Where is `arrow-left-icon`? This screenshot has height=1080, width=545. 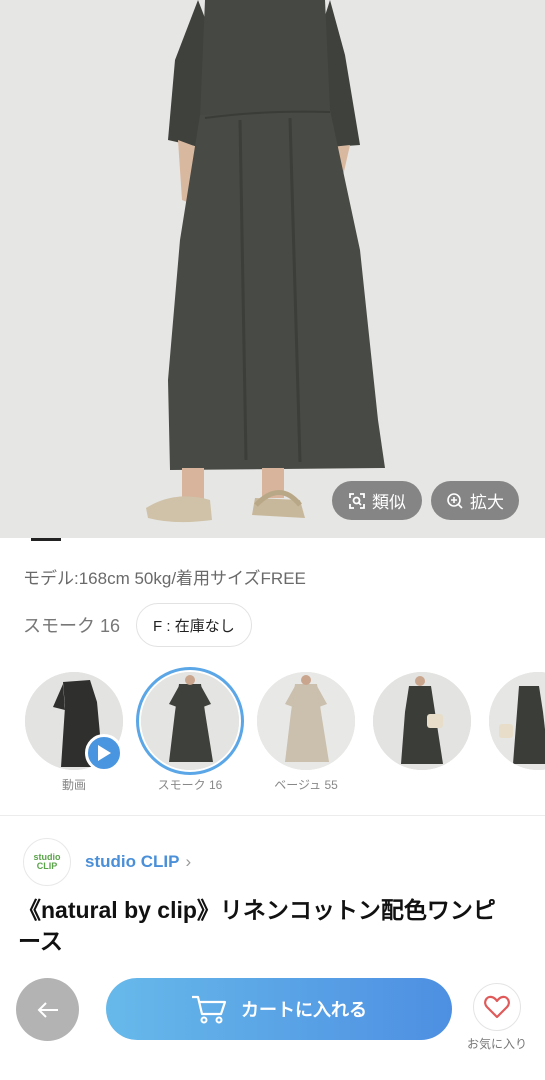 arrow-left-icon is located at coordinates (47, 1009).